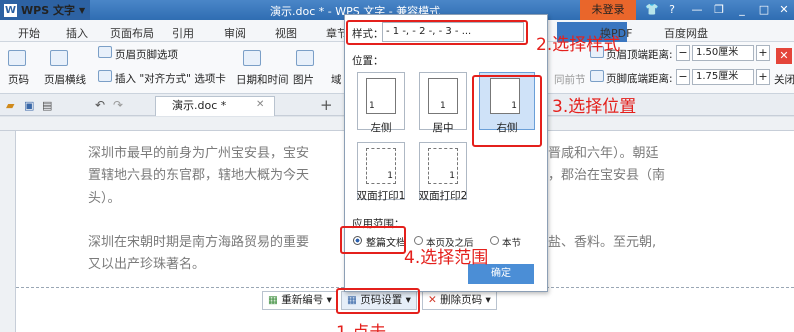 This screenshot has height=332, width=794. Describe the element at coordinates (494, 240) in the screenshot. I see `range-section-radio` at that location.